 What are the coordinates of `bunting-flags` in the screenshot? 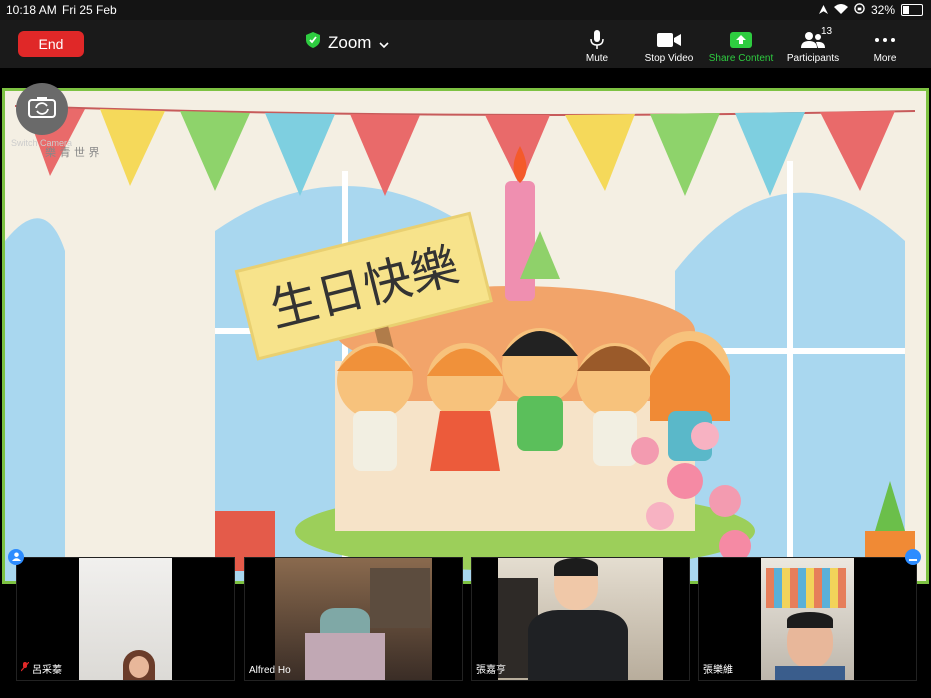 It's located at (465, 150).